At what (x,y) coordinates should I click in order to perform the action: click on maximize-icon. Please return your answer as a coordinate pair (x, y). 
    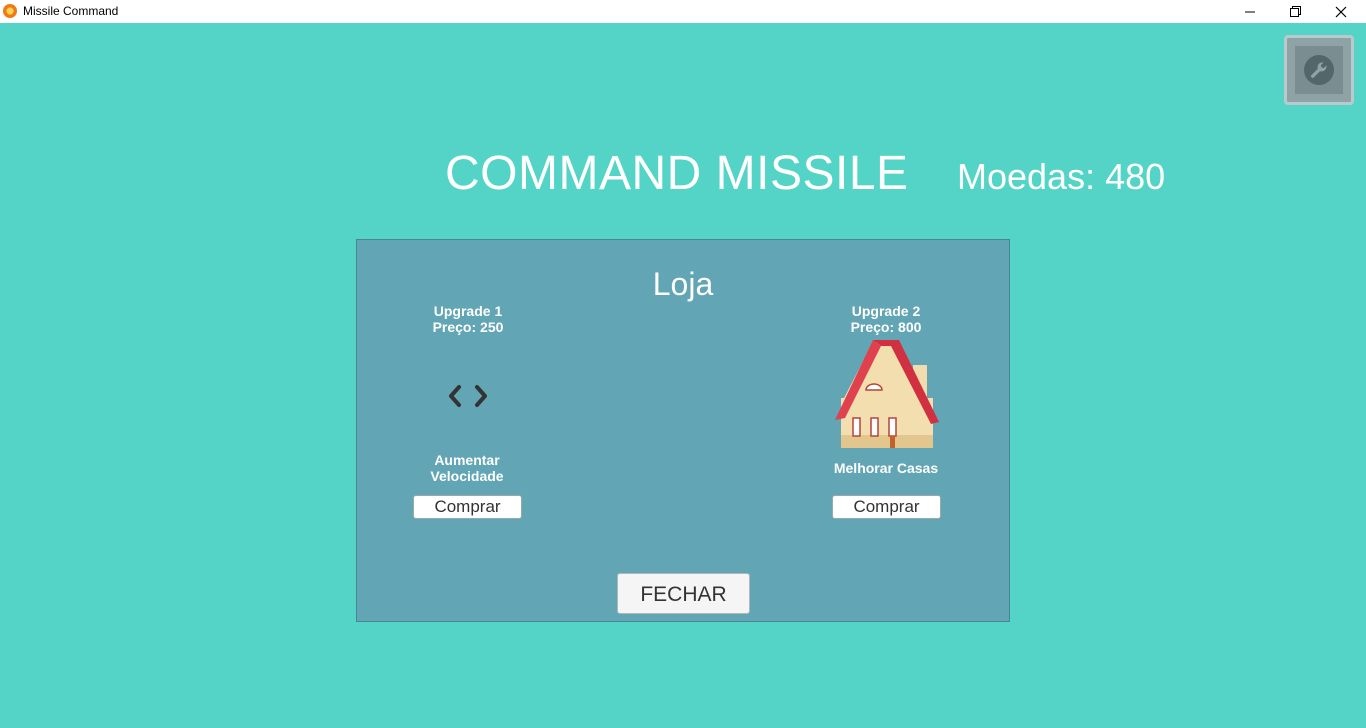
    Looking at the image, I should click on (1295, 11).